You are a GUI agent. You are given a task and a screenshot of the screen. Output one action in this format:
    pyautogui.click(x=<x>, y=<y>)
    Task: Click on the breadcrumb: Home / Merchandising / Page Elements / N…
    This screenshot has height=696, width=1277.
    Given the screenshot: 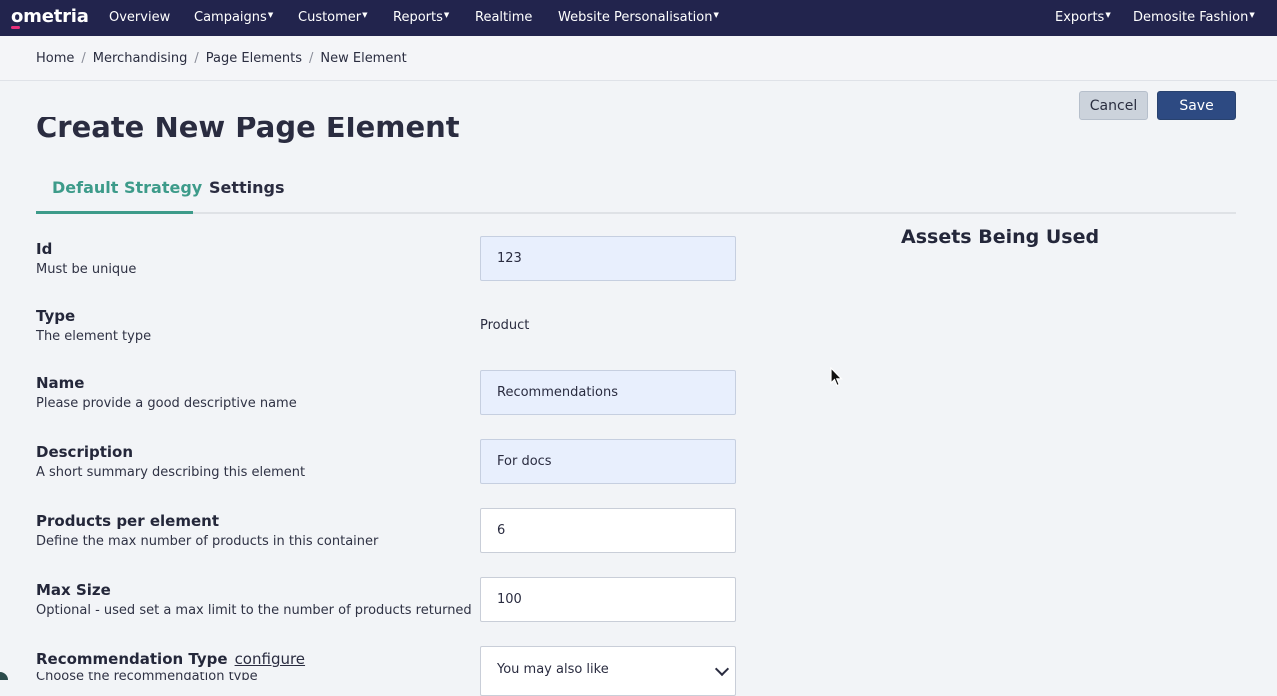 What is the action you would take?
    pyautogui.click(x=221, y=58)
    